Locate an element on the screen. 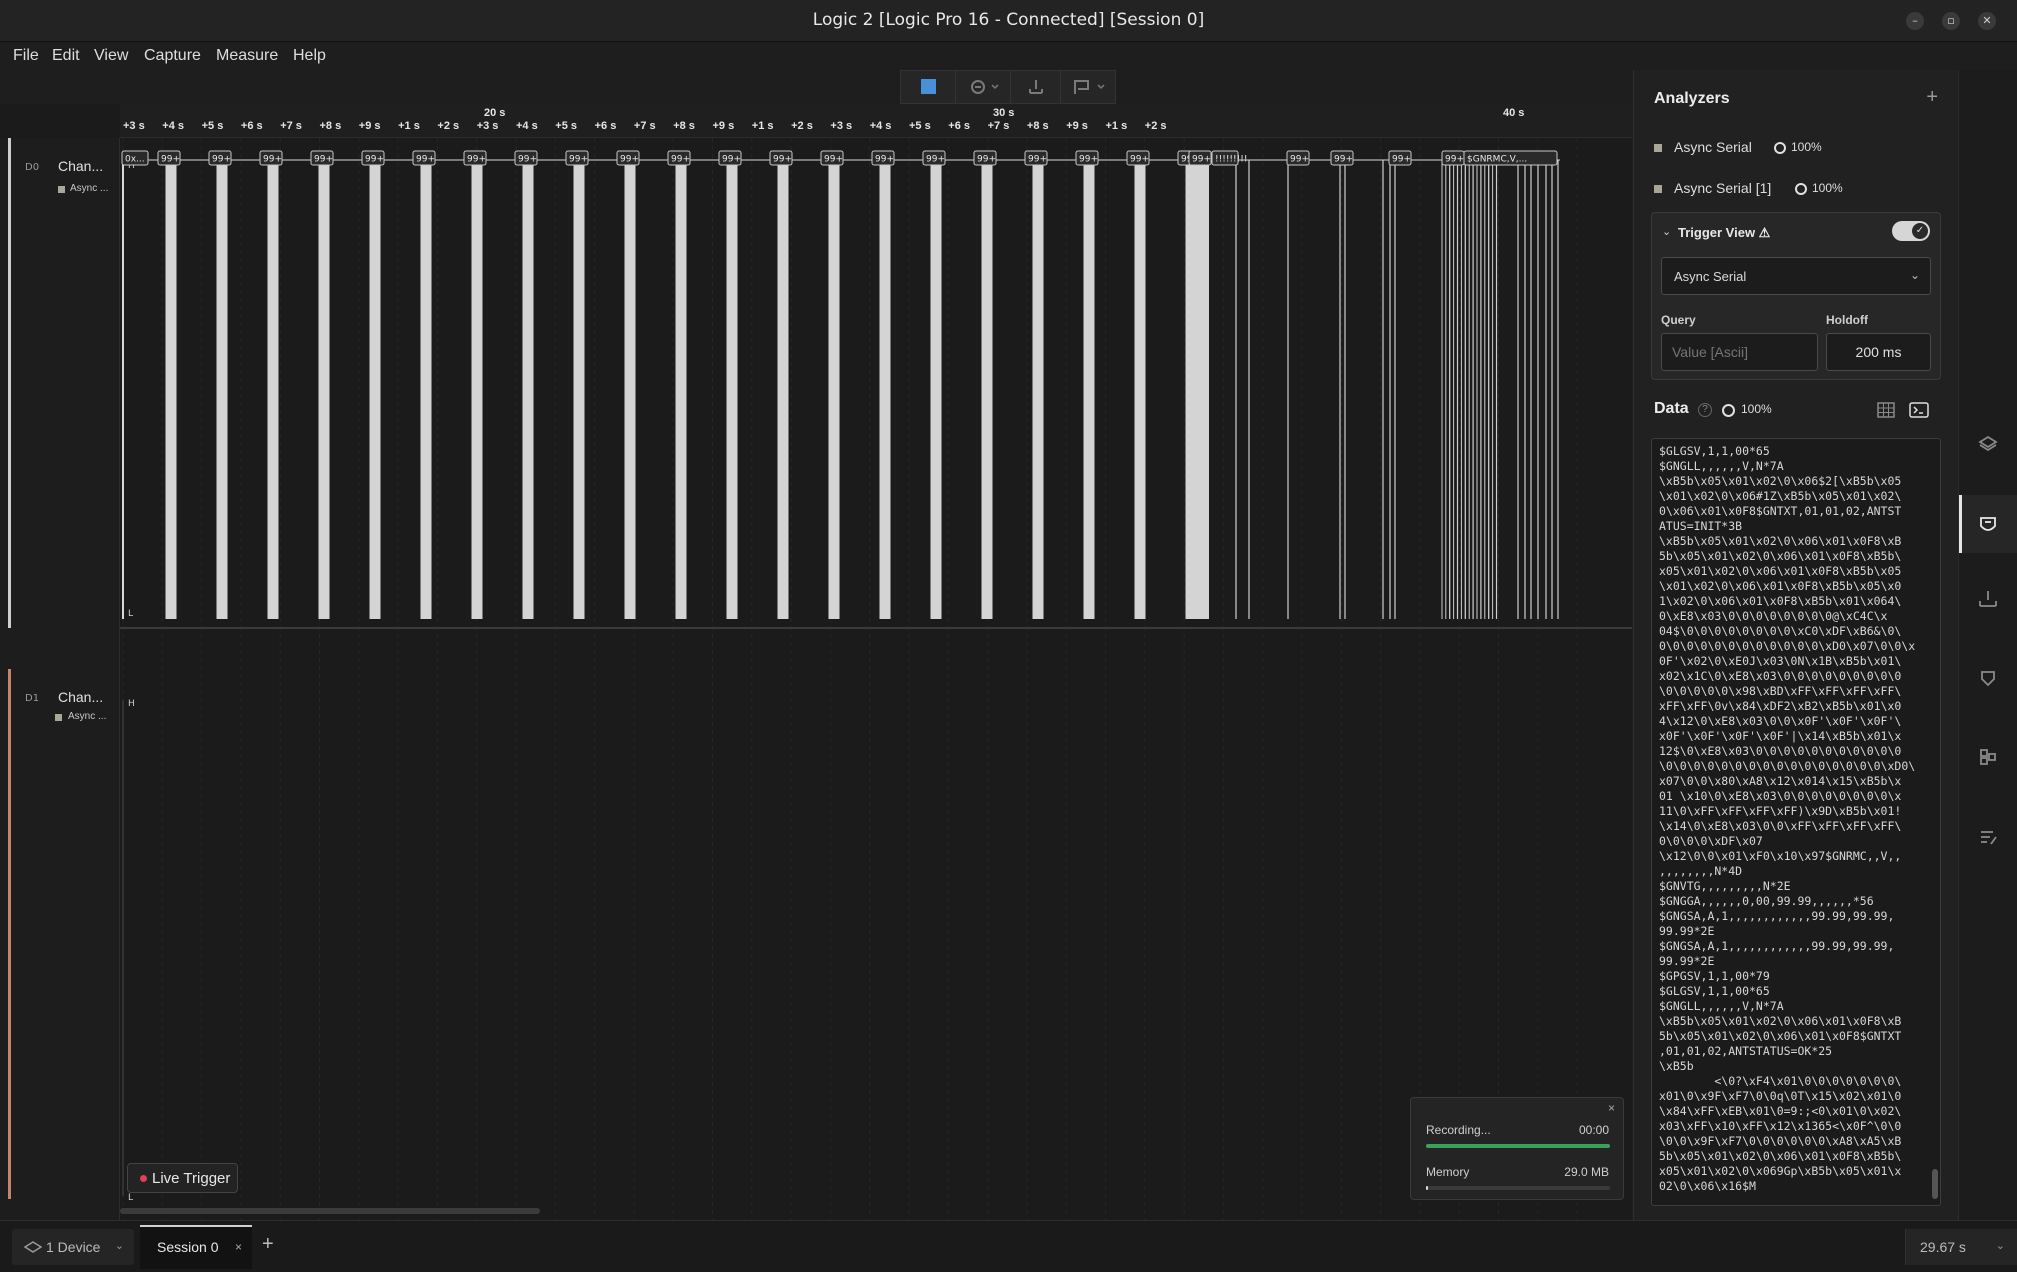 This screenshot has width=2017, height=1272. measure-button is located at coordinates (1036, 87).